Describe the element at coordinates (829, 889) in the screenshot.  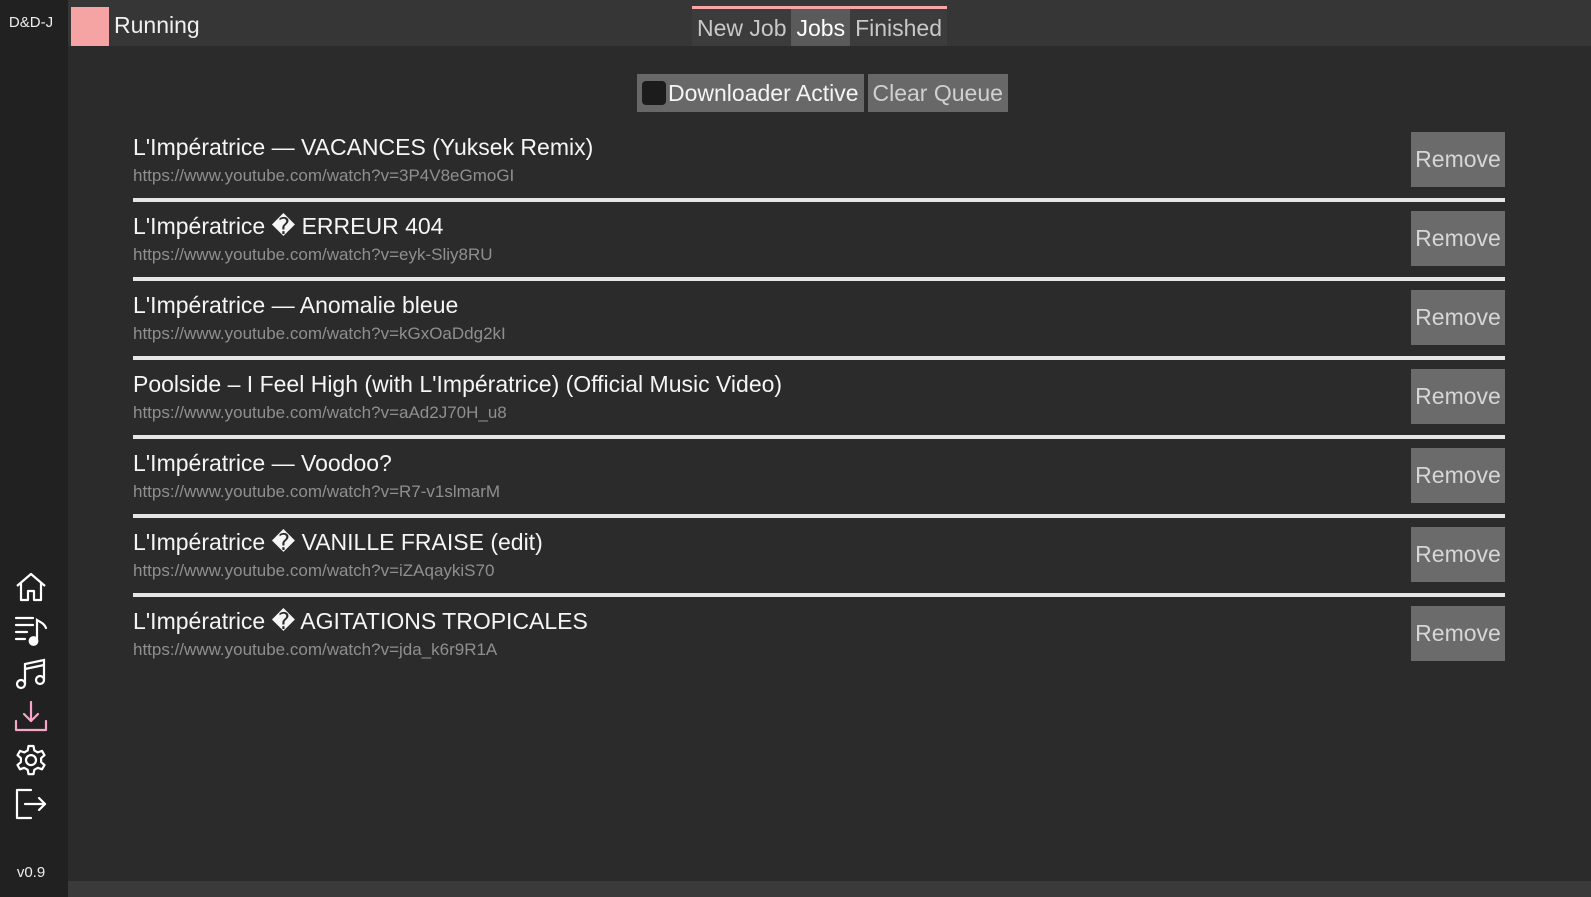
I see `horizontal-scrollbar` at that location.